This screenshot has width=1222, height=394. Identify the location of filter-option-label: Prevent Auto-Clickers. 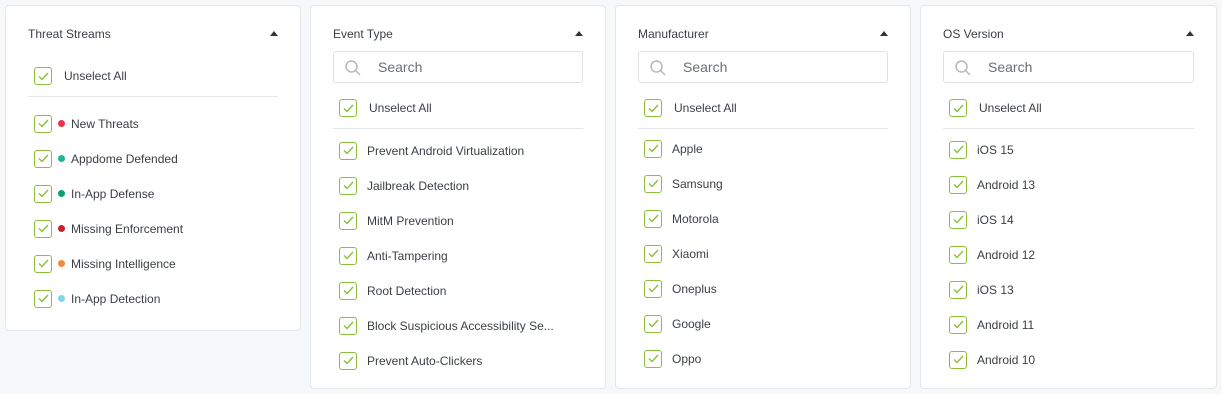
(425, 360).